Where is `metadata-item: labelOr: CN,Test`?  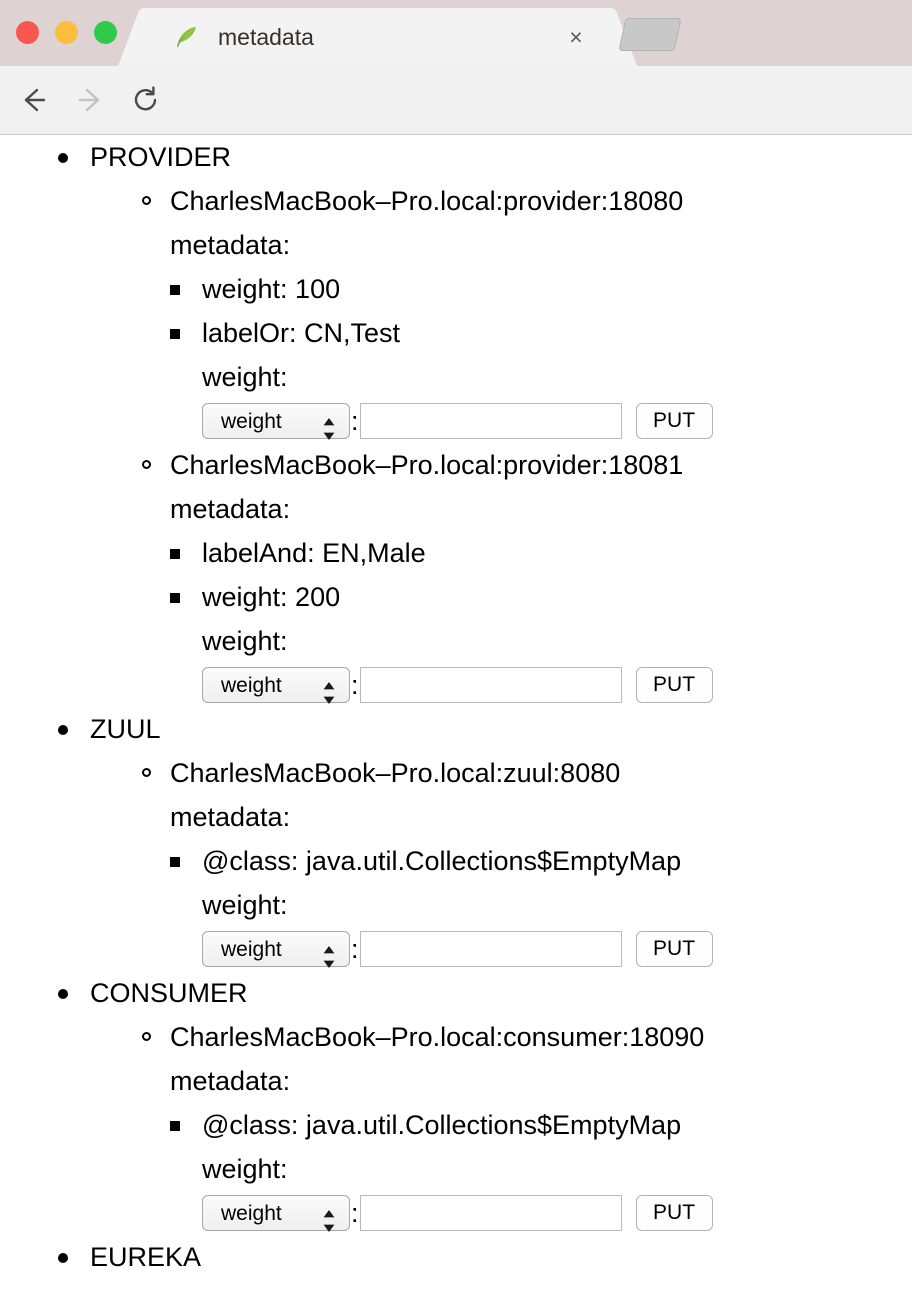
metadata-item: labelOr: CN,Test is located at coordinates (541, 333).